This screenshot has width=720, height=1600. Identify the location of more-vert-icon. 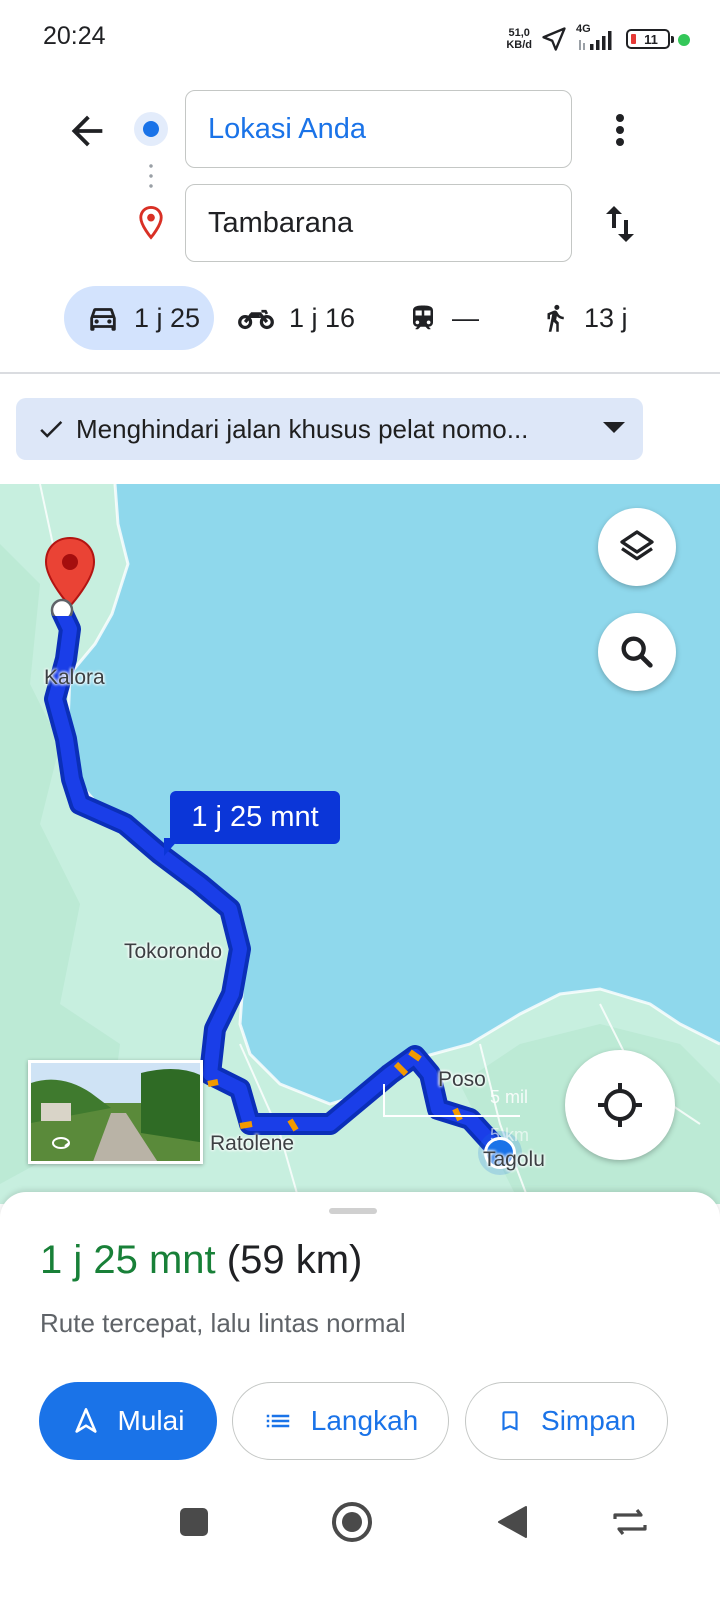
(620, 130).